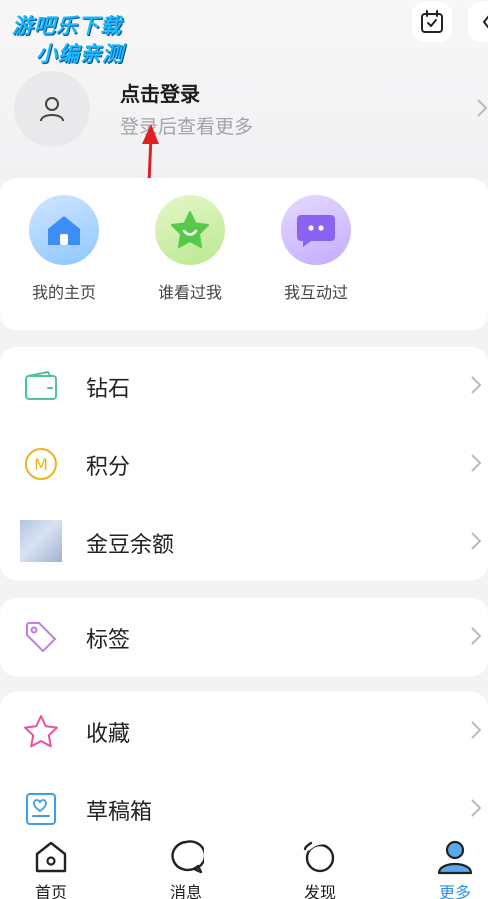 This screenshot has height=899, width=488. I want to click on login-row: 点击登录 登录后查看更多, so click(251, 110).